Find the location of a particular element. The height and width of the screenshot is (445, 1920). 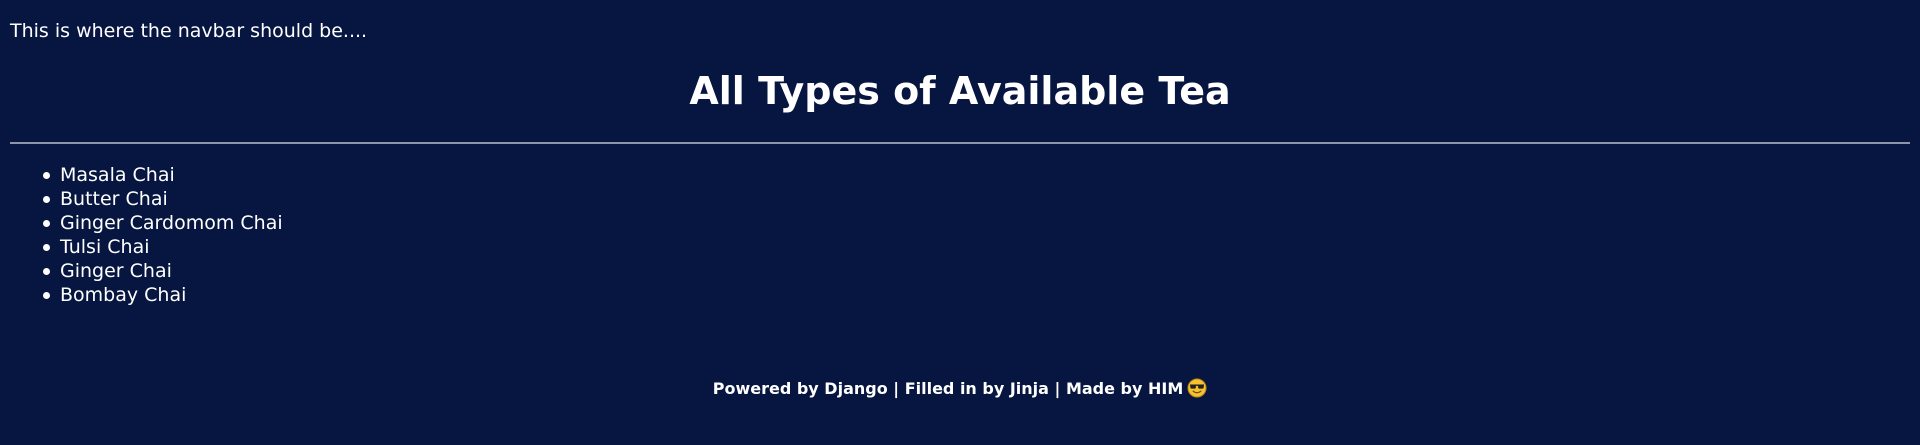

tea-name: Ginger Chai is located at coordinates (116, 271).